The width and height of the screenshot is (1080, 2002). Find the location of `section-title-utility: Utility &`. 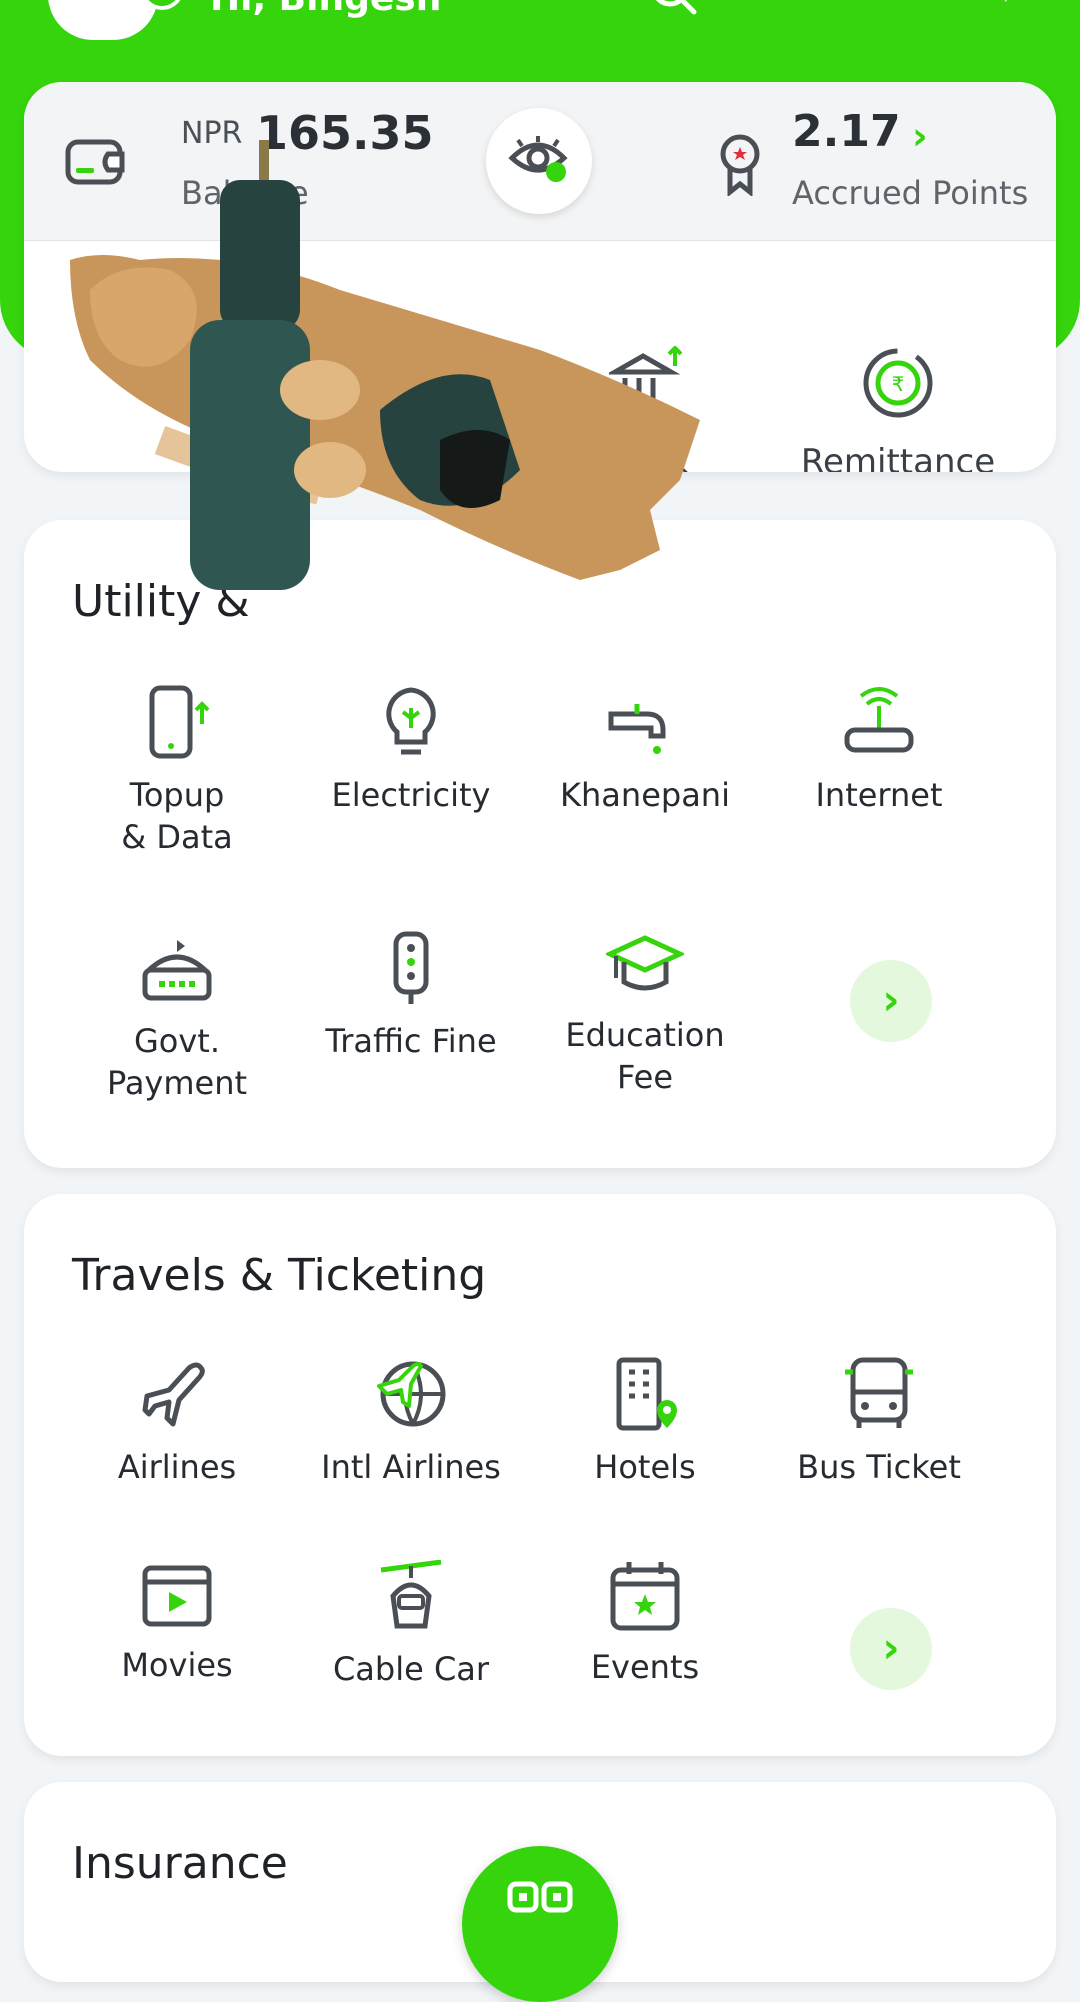

section-title-utility: Utility & is located at coordinates (161, 601).